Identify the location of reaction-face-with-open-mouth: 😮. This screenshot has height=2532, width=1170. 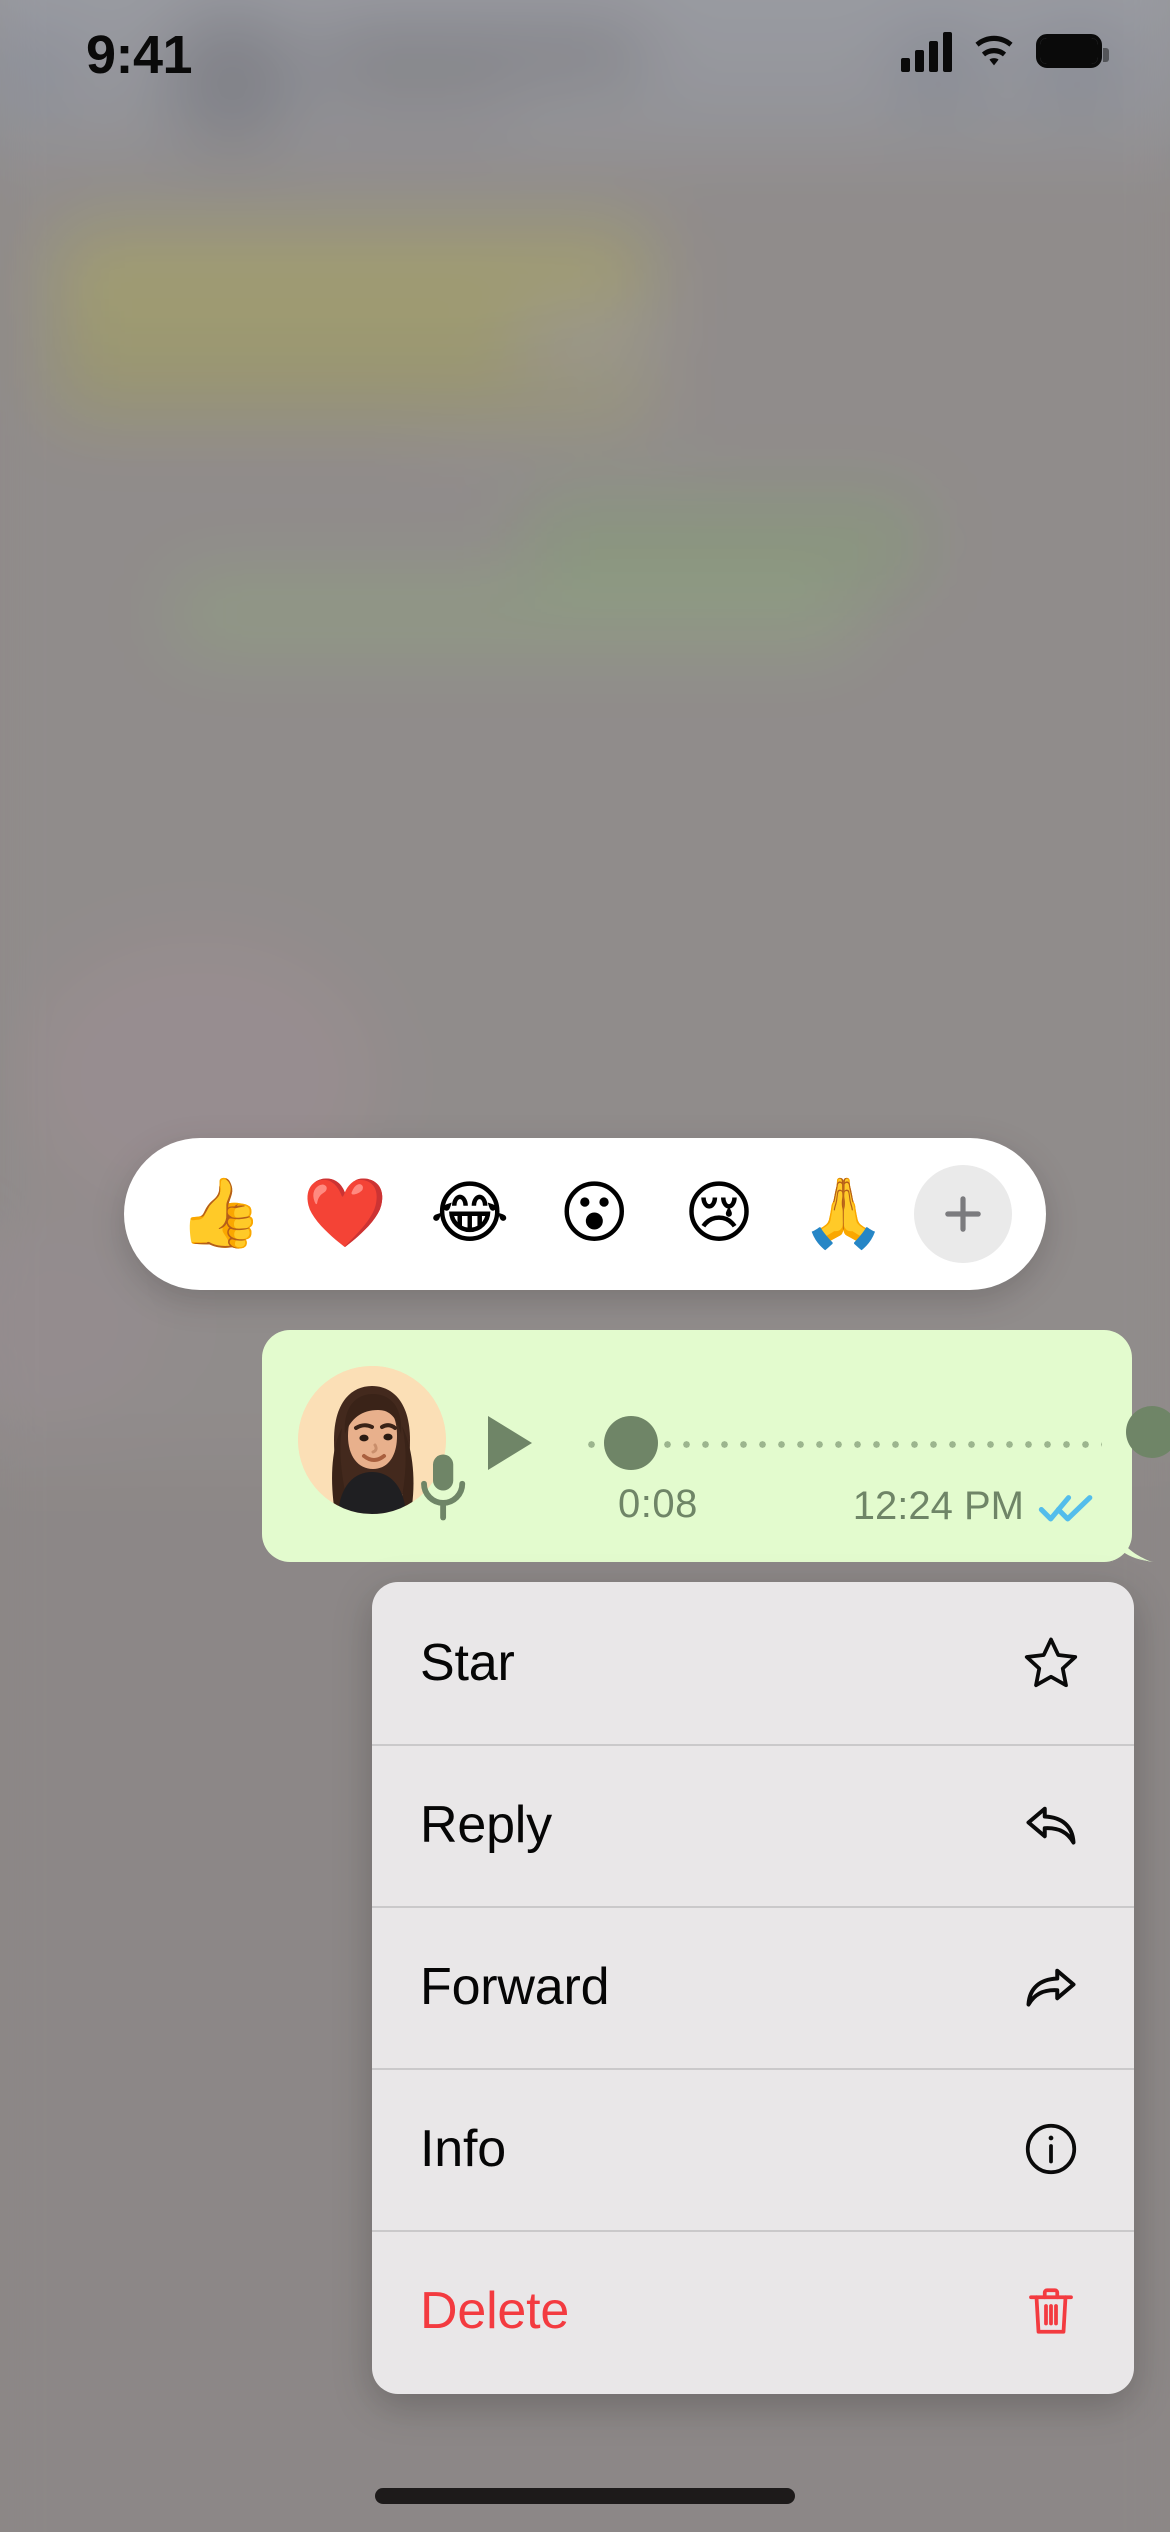
(594, 1214).